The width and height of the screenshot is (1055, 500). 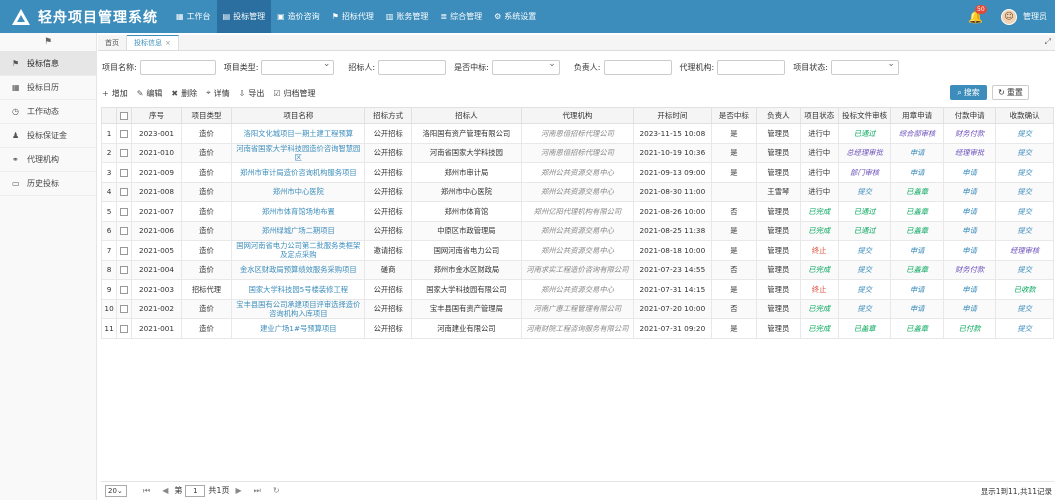 I want to click on nav-item-2: ▣ 造价咨询, so click(x=298, y=16).